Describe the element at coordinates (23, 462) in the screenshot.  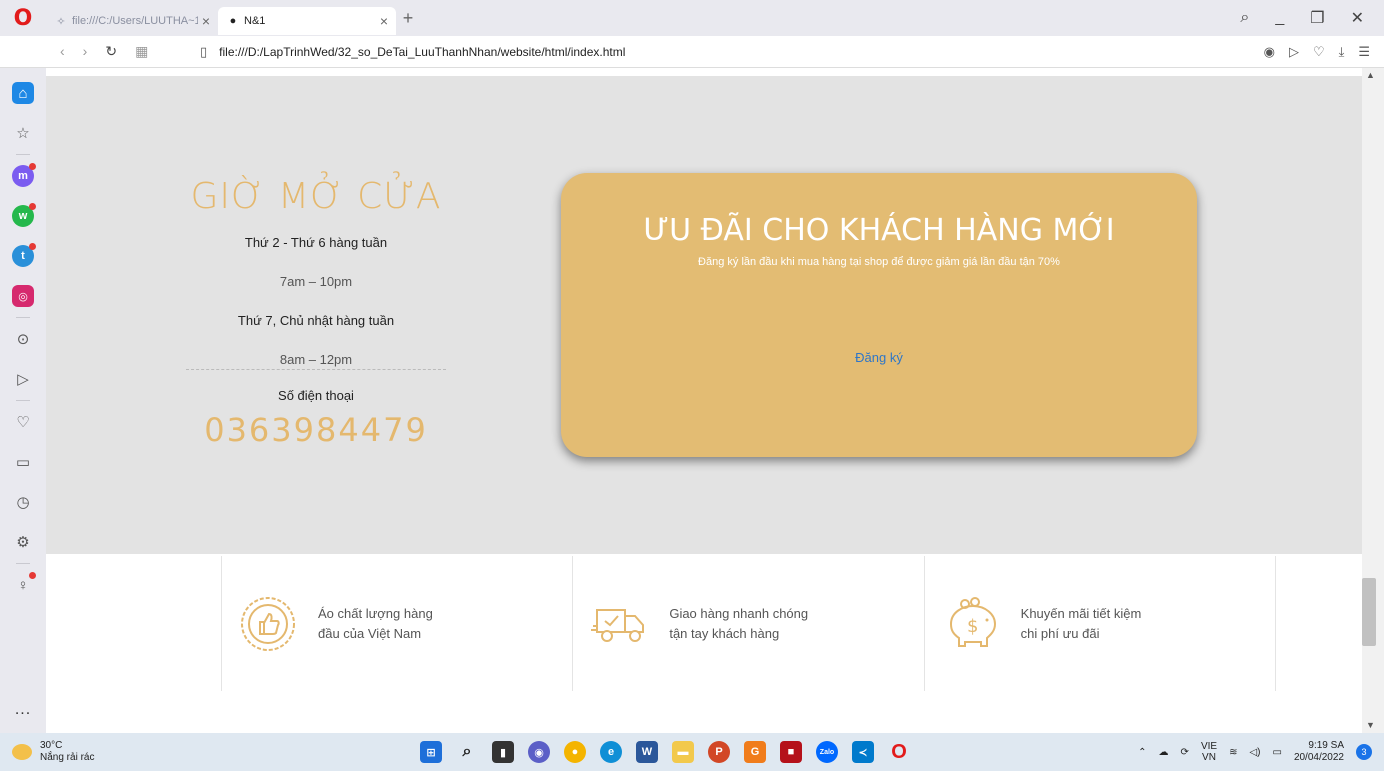
I see `wallet-icon: ▭` at that location.